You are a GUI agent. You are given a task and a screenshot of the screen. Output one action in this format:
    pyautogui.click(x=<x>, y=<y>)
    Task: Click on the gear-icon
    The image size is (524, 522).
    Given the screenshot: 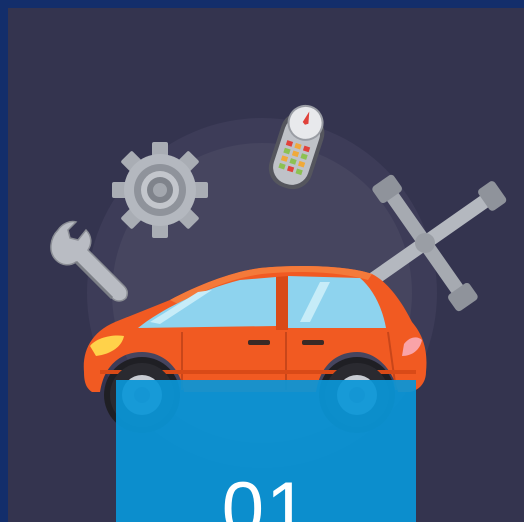 What is the action you would take?
    pyautogui.click(x=160, y=190)
    